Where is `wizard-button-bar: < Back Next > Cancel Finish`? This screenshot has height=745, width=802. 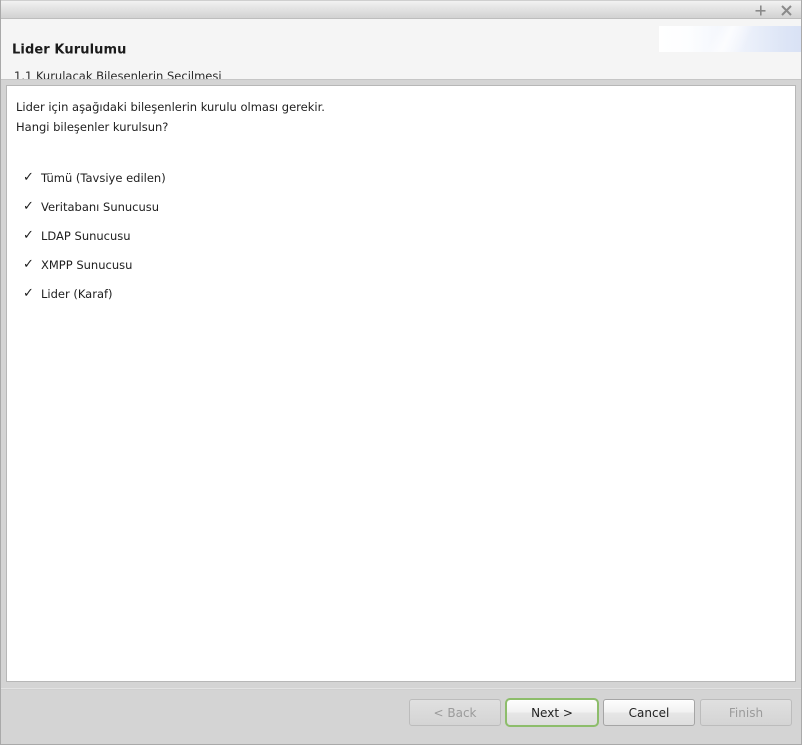 wizard-button-bar: < Back Next > Cancel Finish is located at coordinates (401, 713).